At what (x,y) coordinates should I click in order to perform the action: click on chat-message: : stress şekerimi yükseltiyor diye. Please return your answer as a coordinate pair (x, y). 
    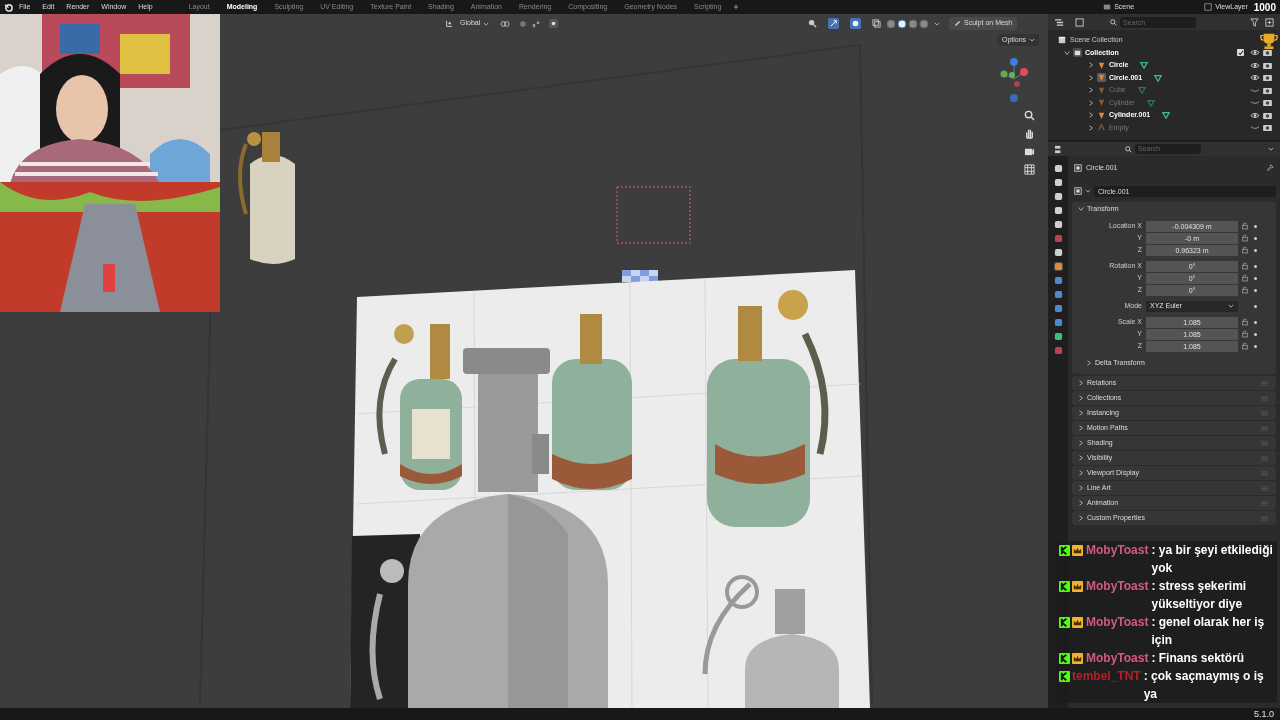
    Looking at the image, I should click on (1199, 595).